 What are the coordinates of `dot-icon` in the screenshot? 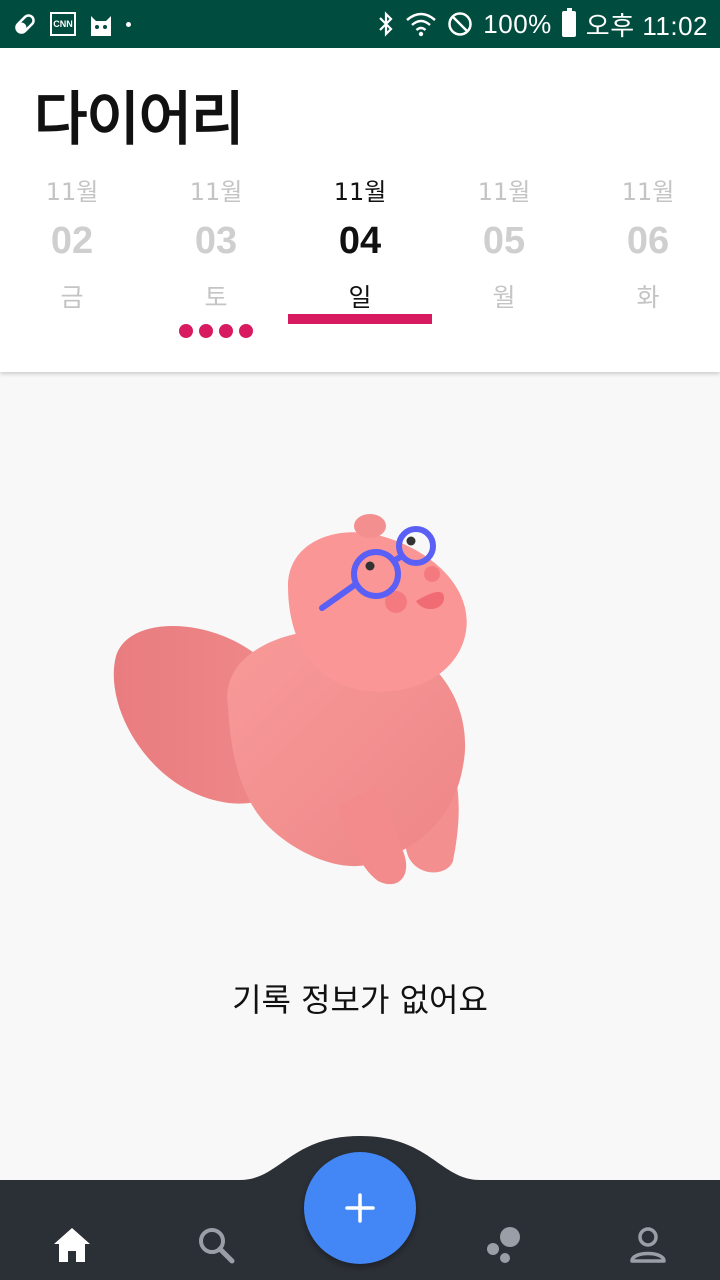 It's located at (128, 24).